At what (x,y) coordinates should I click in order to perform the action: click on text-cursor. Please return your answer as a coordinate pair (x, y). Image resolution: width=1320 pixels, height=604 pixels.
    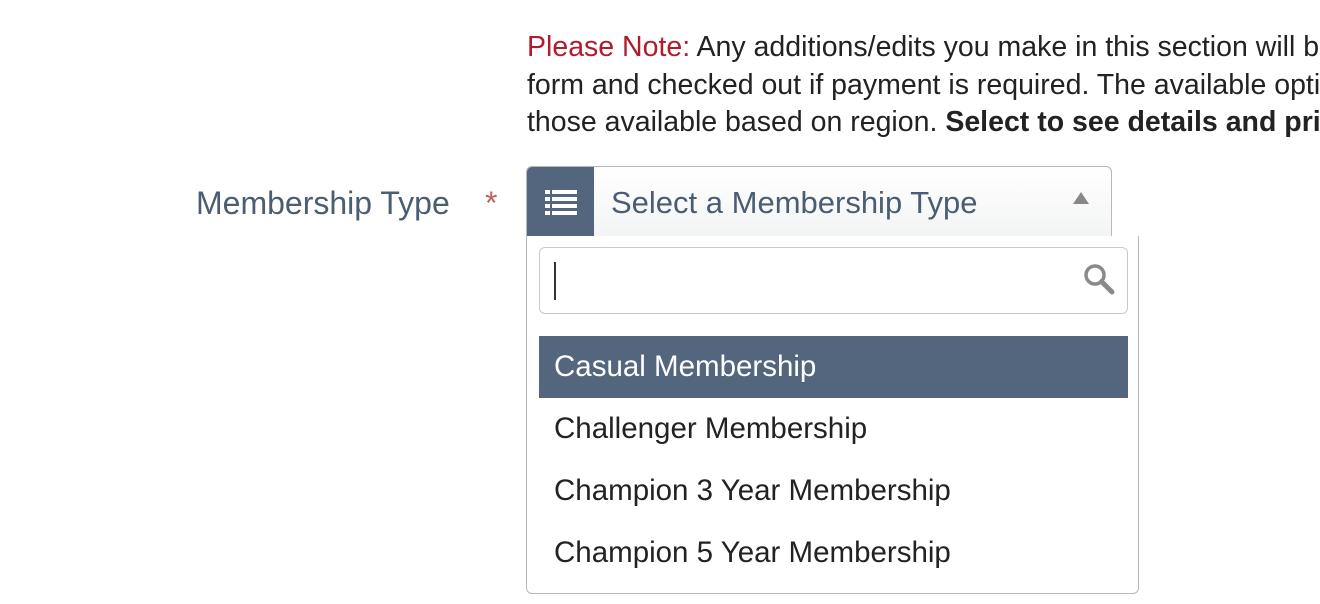
    Looking at the image, I should click on (555, 281).